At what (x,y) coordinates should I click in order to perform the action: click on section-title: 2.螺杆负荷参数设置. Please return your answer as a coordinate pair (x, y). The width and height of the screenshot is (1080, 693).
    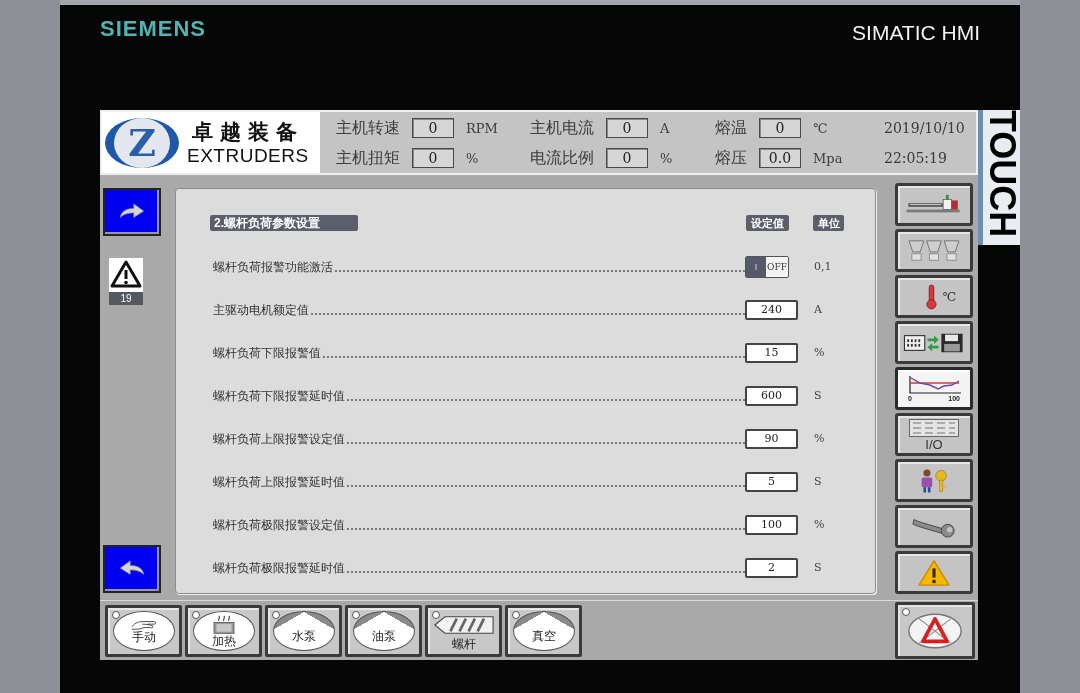
    Looking at the image, I should click on (284, 223).